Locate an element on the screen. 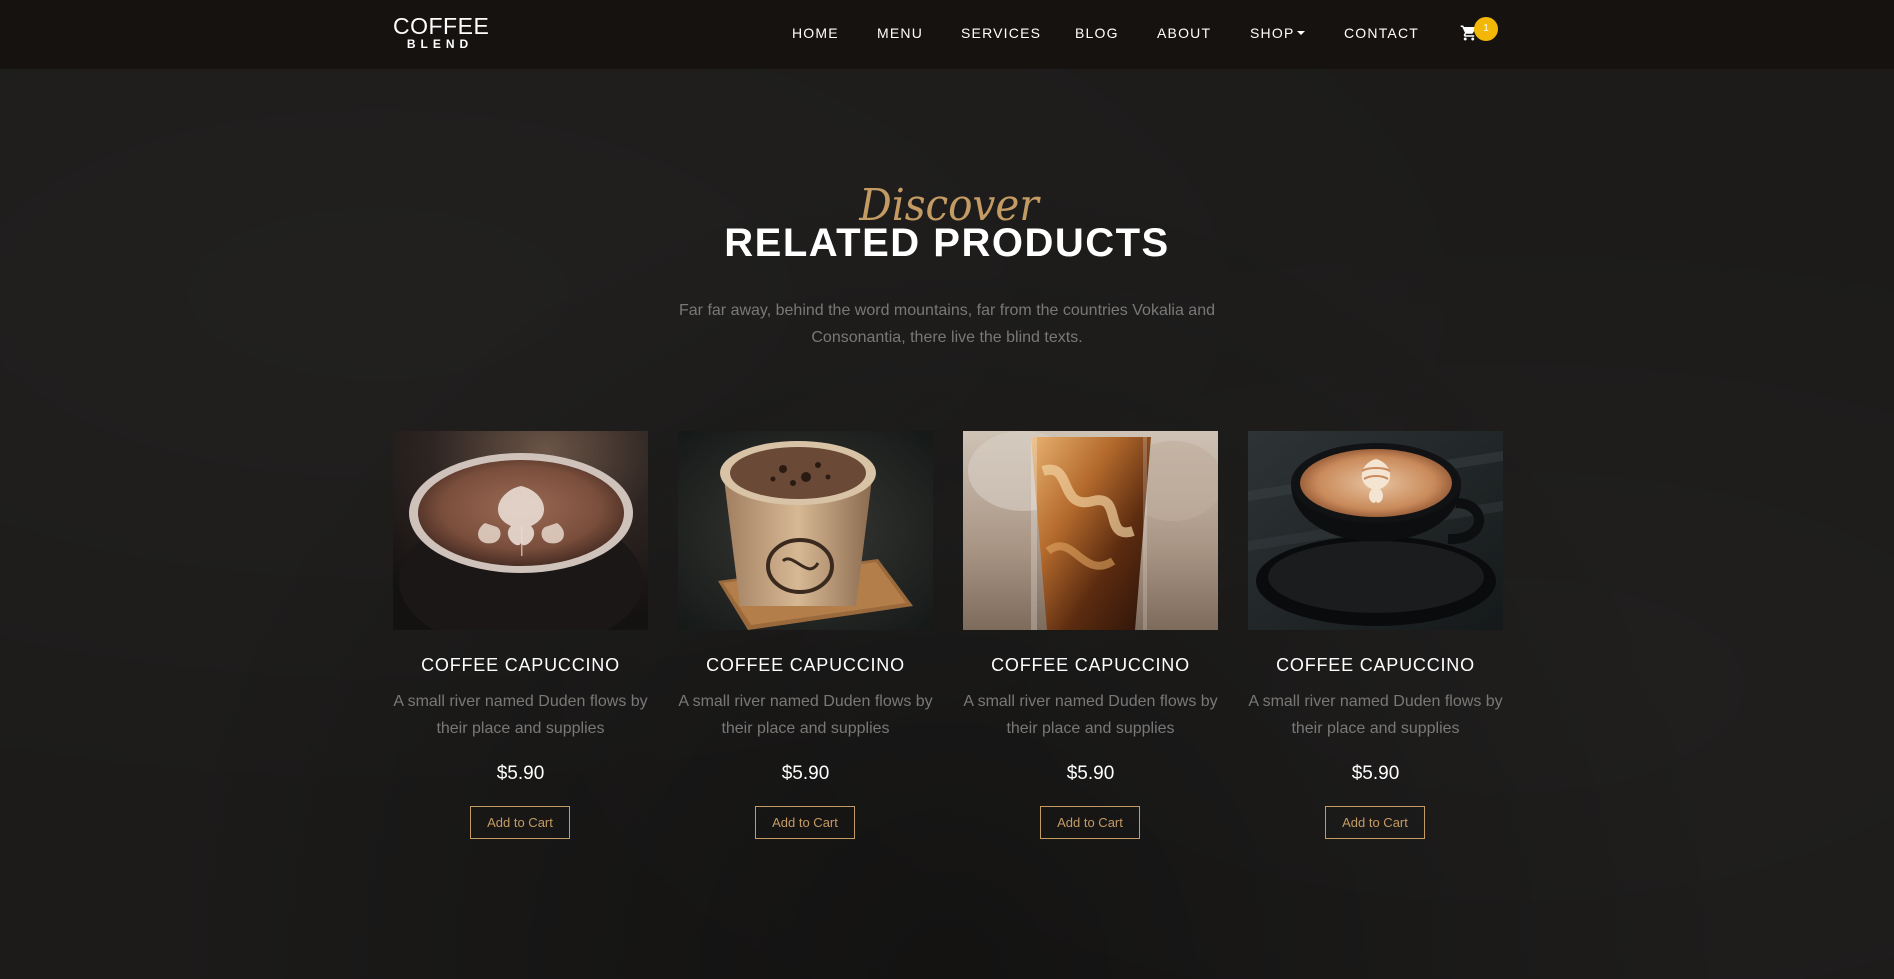  nav-item-menu: MENU is located at coordinates (900, 33).